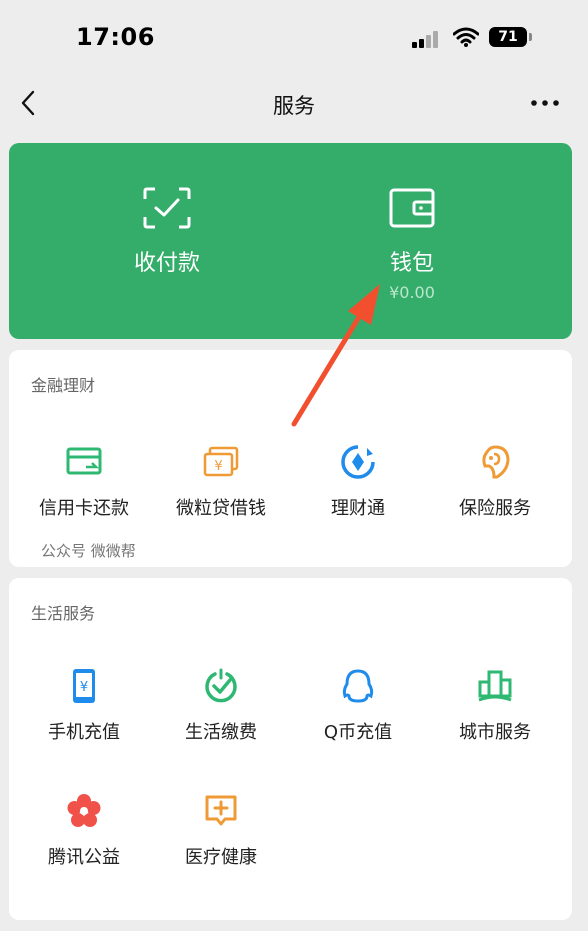  I want to click on service-label: 城市服务, so click(495, 732).